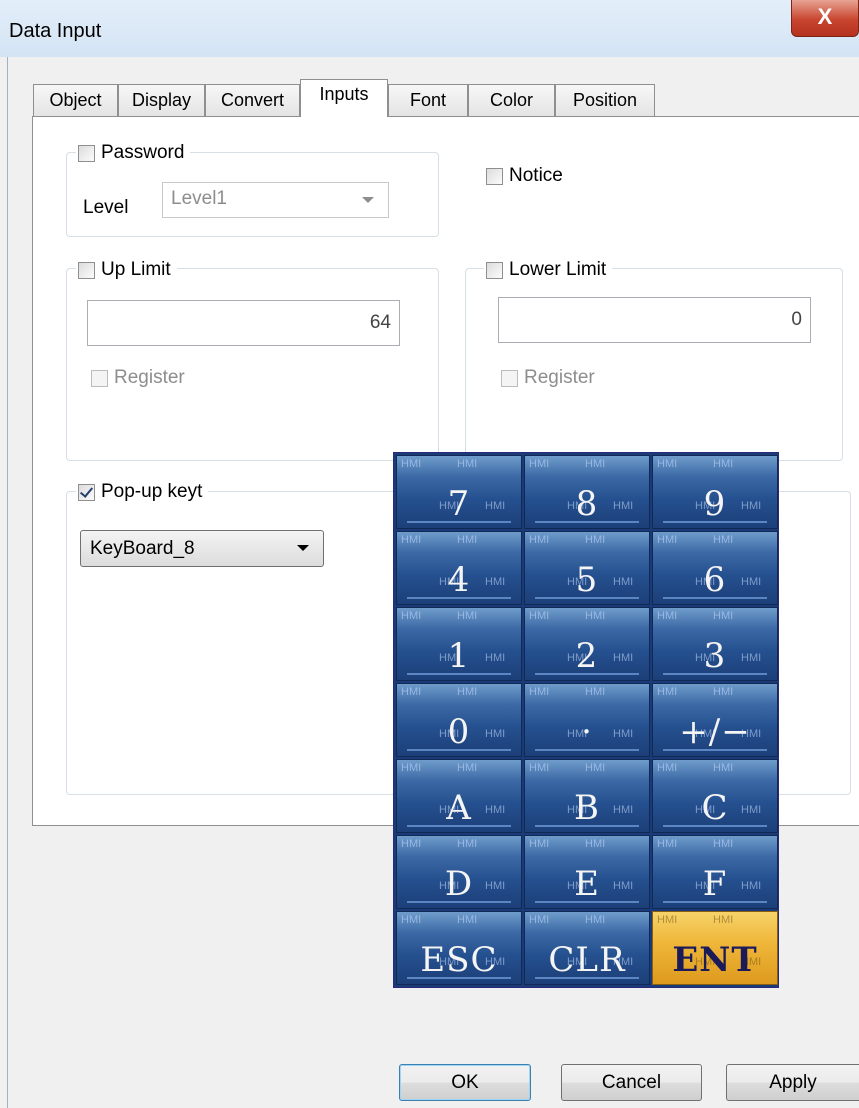  Describe the element at coordinates (587, 808) in the screenshot. I see `key-label: B` at that location.